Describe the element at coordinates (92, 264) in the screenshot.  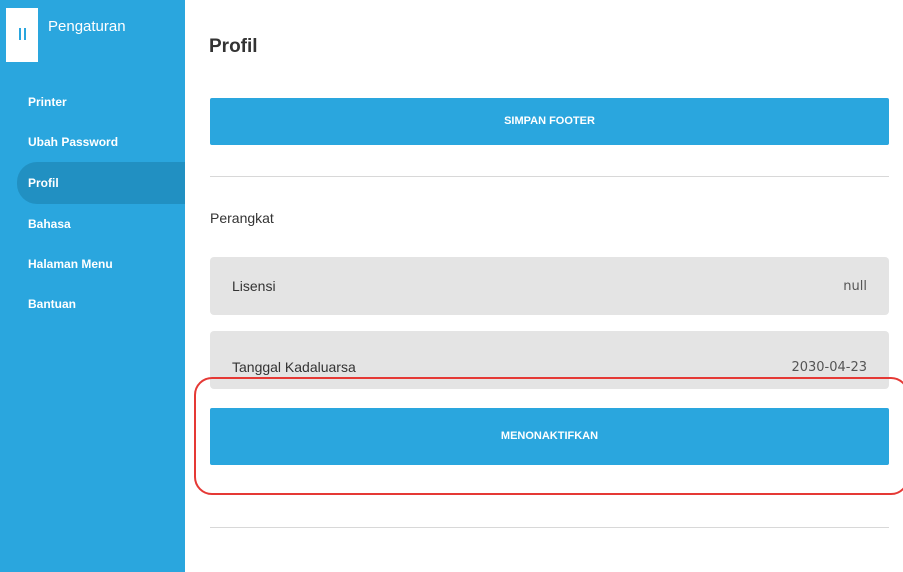
I see `sidebar-item-halaman-menu: Halaman Menu` at that location.